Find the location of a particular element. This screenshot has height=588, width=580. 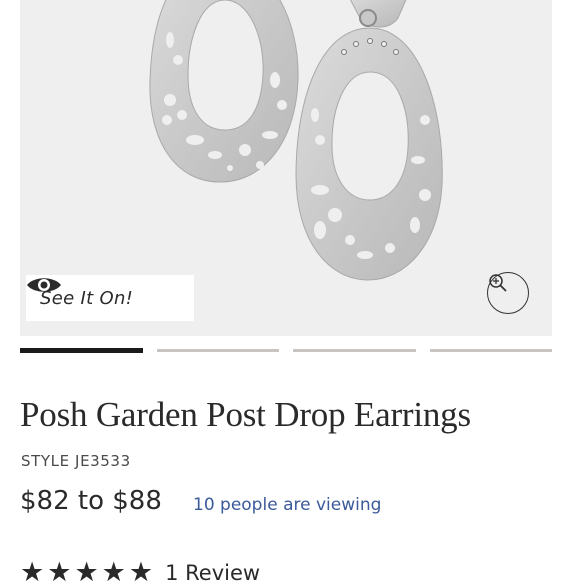

product-style-number: STYLE JE3533 is located at coordinates (76, 461).